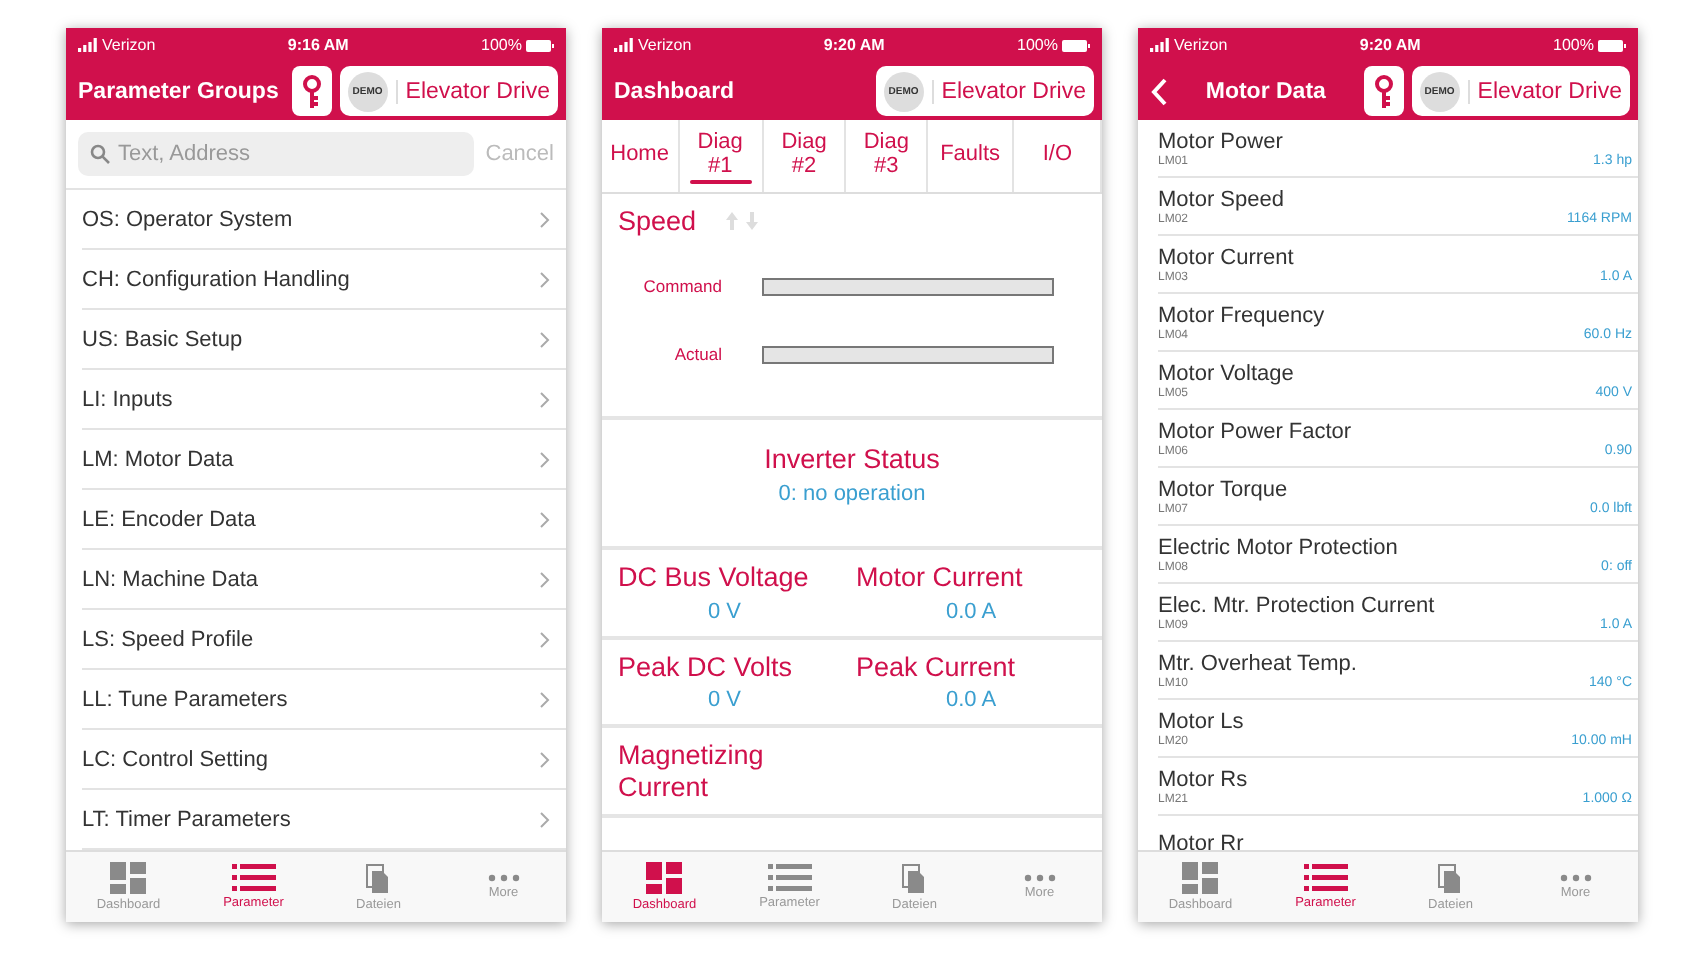 This screenshot has width=1702, height=956. What do you see at coordinates (324, 760) in the screenshot?
I see `group-list-item: LC: Control Setting` at bounding box center [324, 760].